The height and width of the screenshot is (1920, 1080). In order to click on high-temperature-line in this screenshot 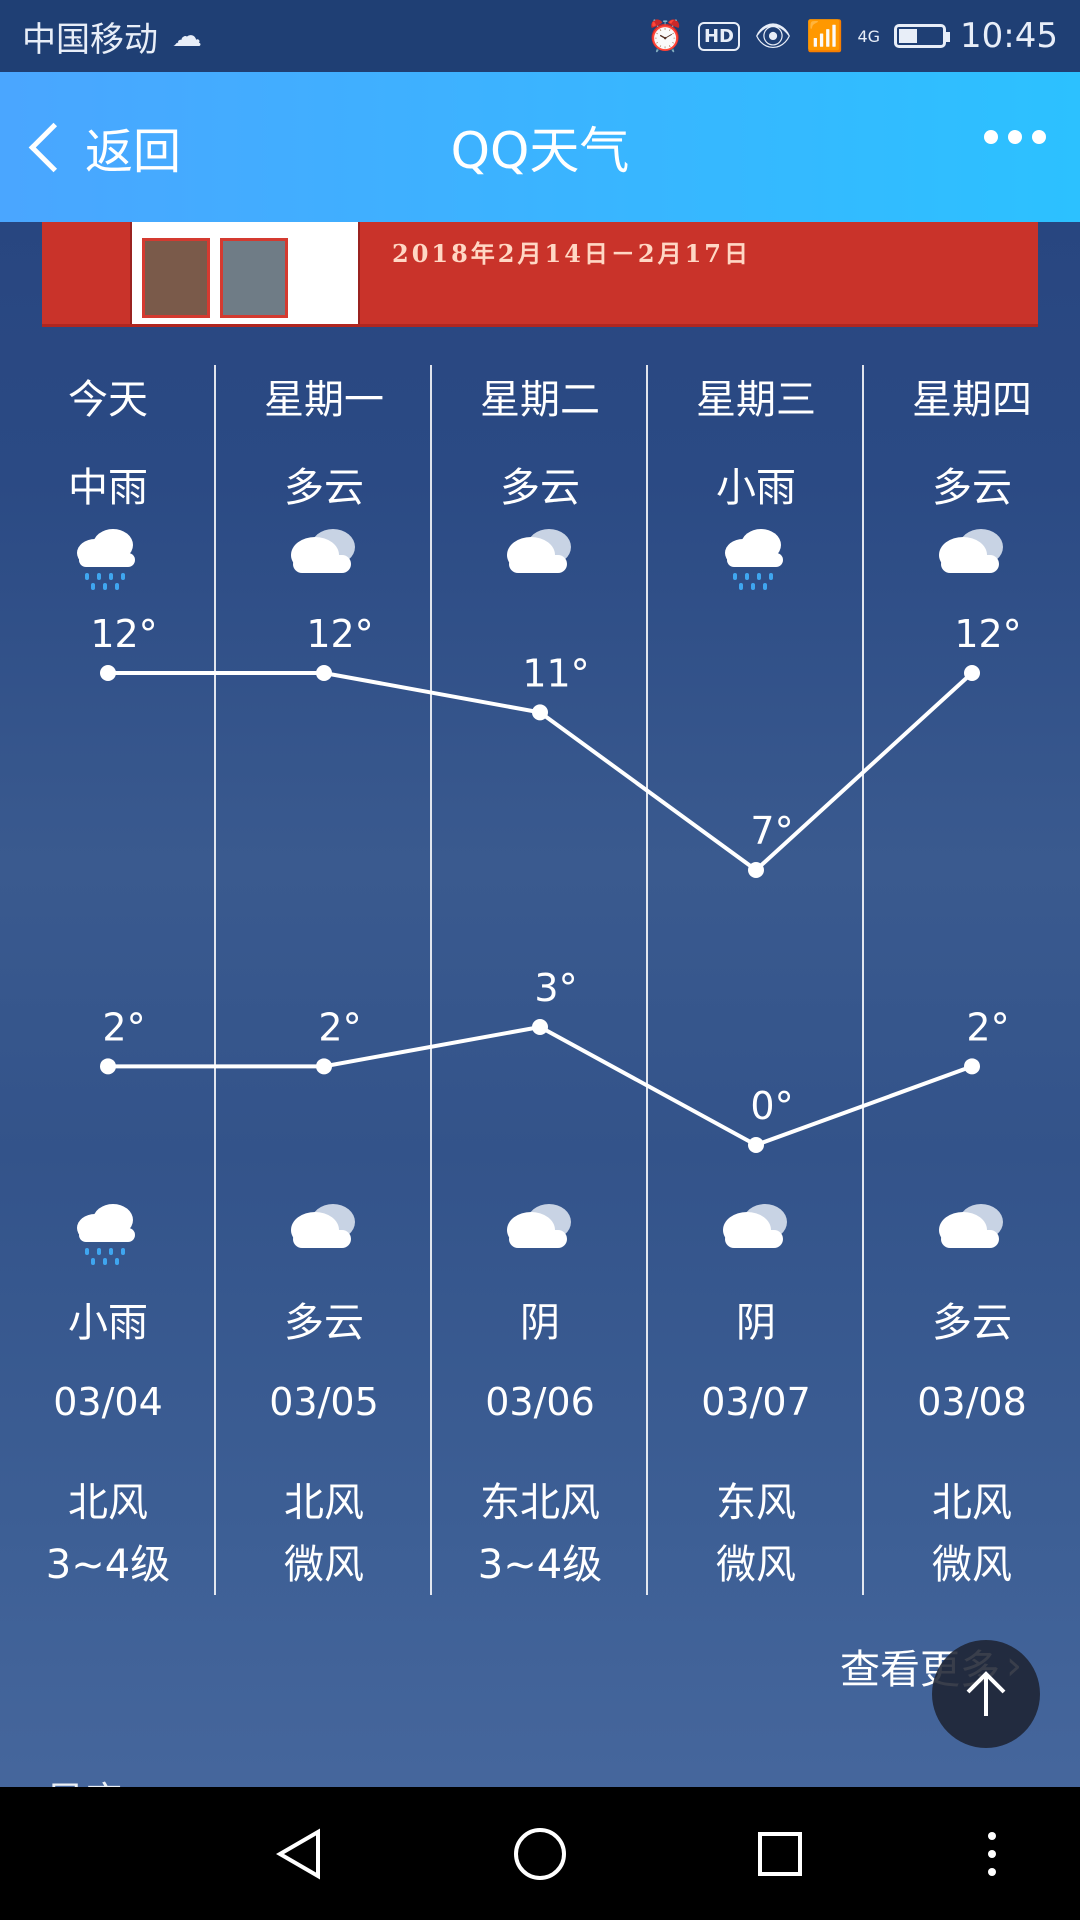, I will do `click(541, 772)`.